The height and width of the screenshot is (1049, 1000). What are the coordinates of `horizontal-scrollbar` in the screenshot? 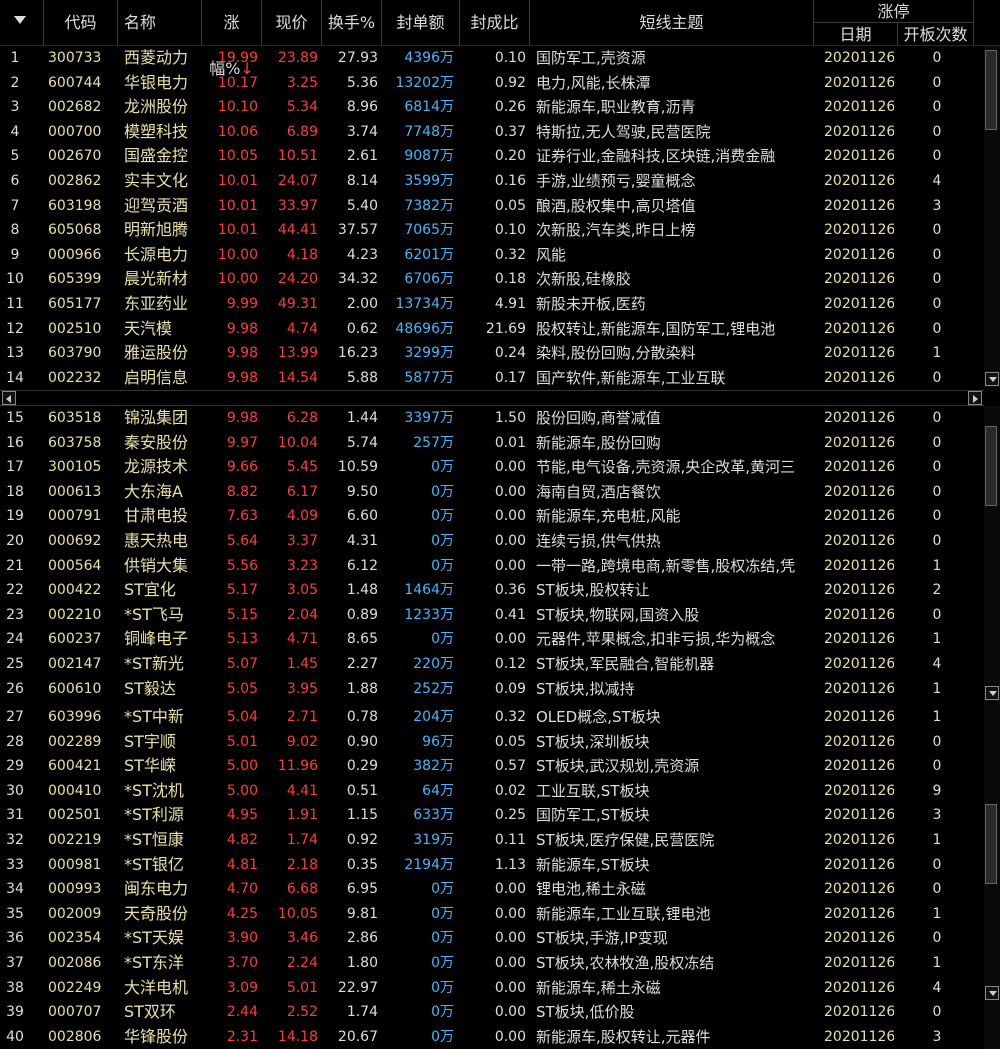 It's located at (492, 398).